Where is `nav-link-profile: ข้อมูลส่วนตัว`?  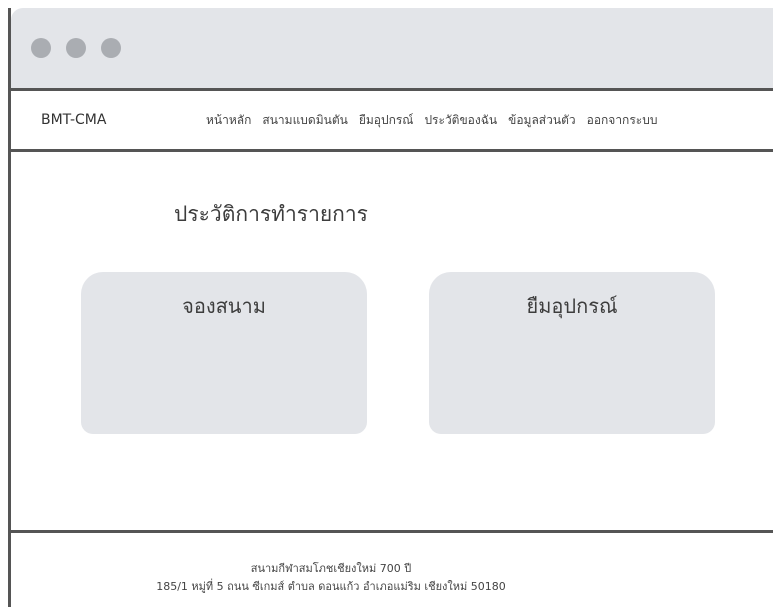 nav-link-profile: ข้อมูลส่วนตัว is located at coordinates (541, 120).